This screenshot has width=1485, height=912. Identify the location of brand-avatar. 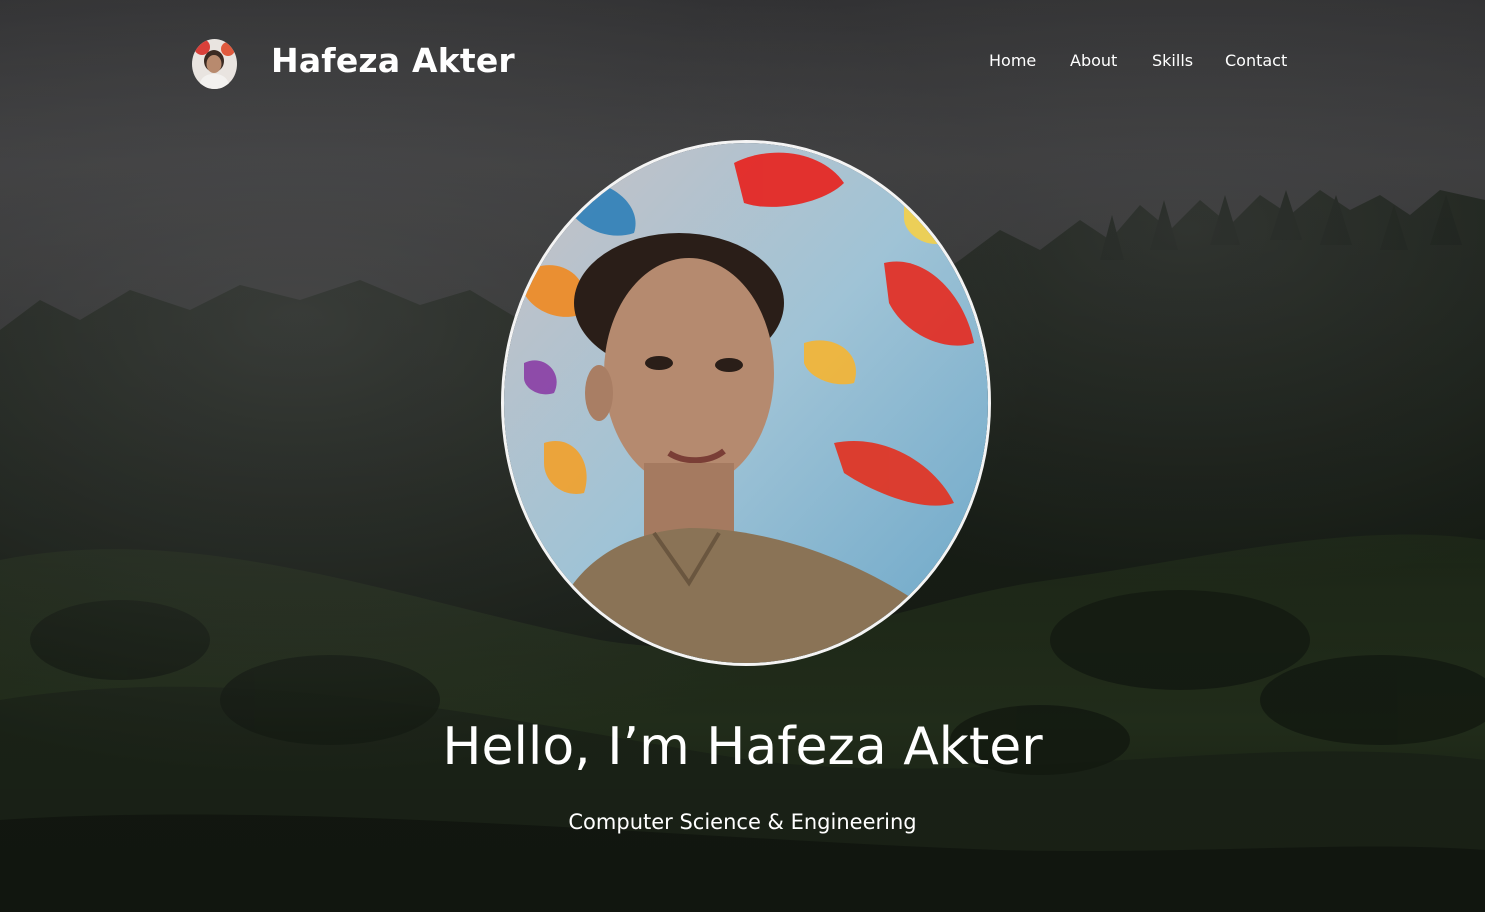
(214, 64).